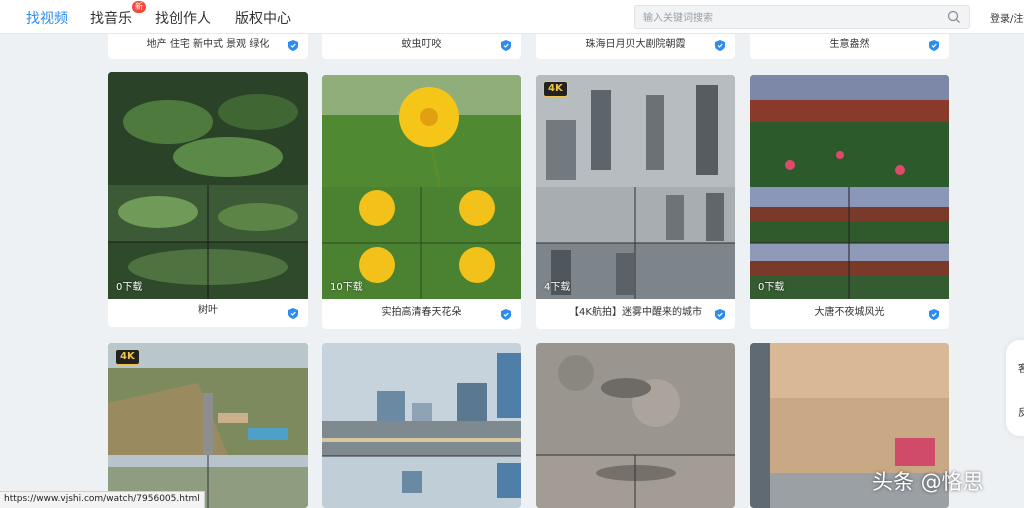 The width and height of the screenshot is (1024, 508). I want to click on prev-card: 地产 住宅 新中式 景观 绿化, so click(208, 46).